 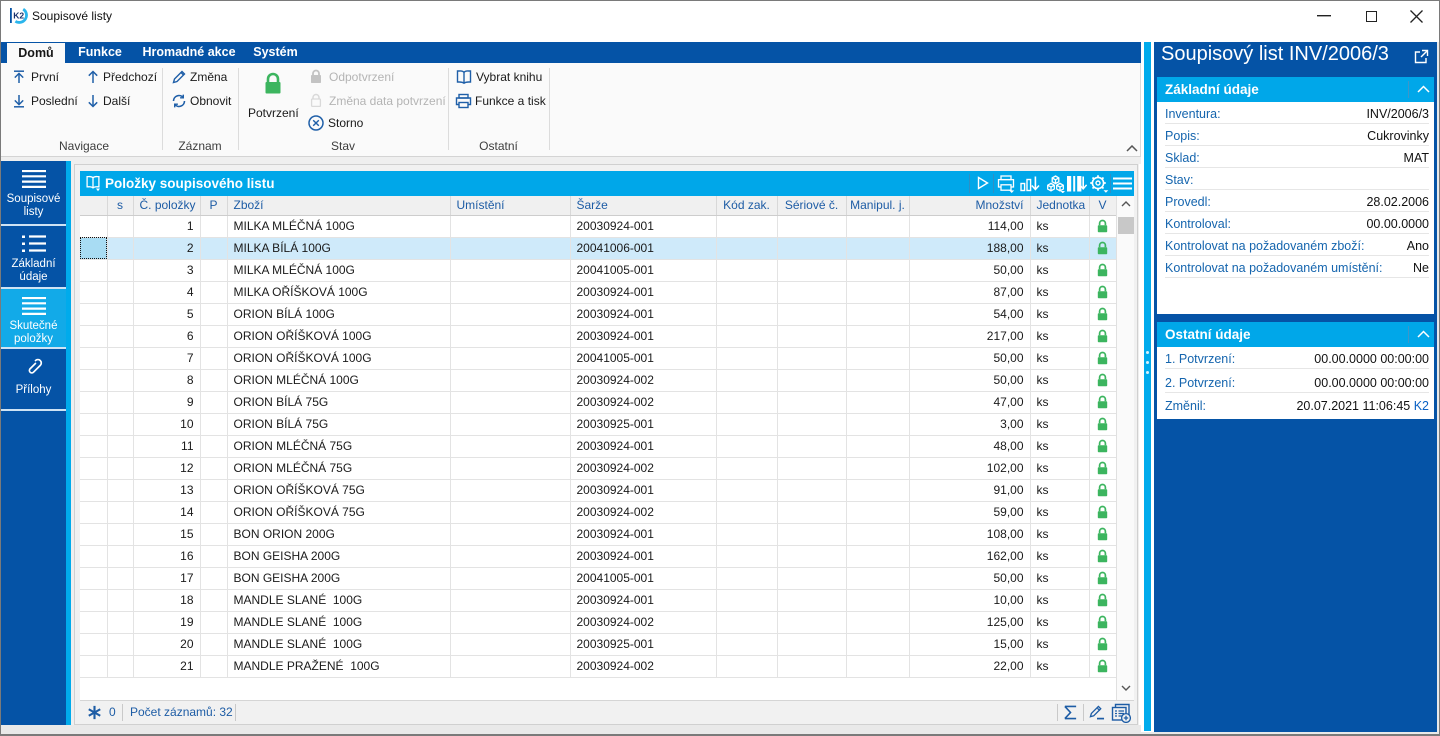 I want to click on svg-text: K2, so click(x=18, y=16).